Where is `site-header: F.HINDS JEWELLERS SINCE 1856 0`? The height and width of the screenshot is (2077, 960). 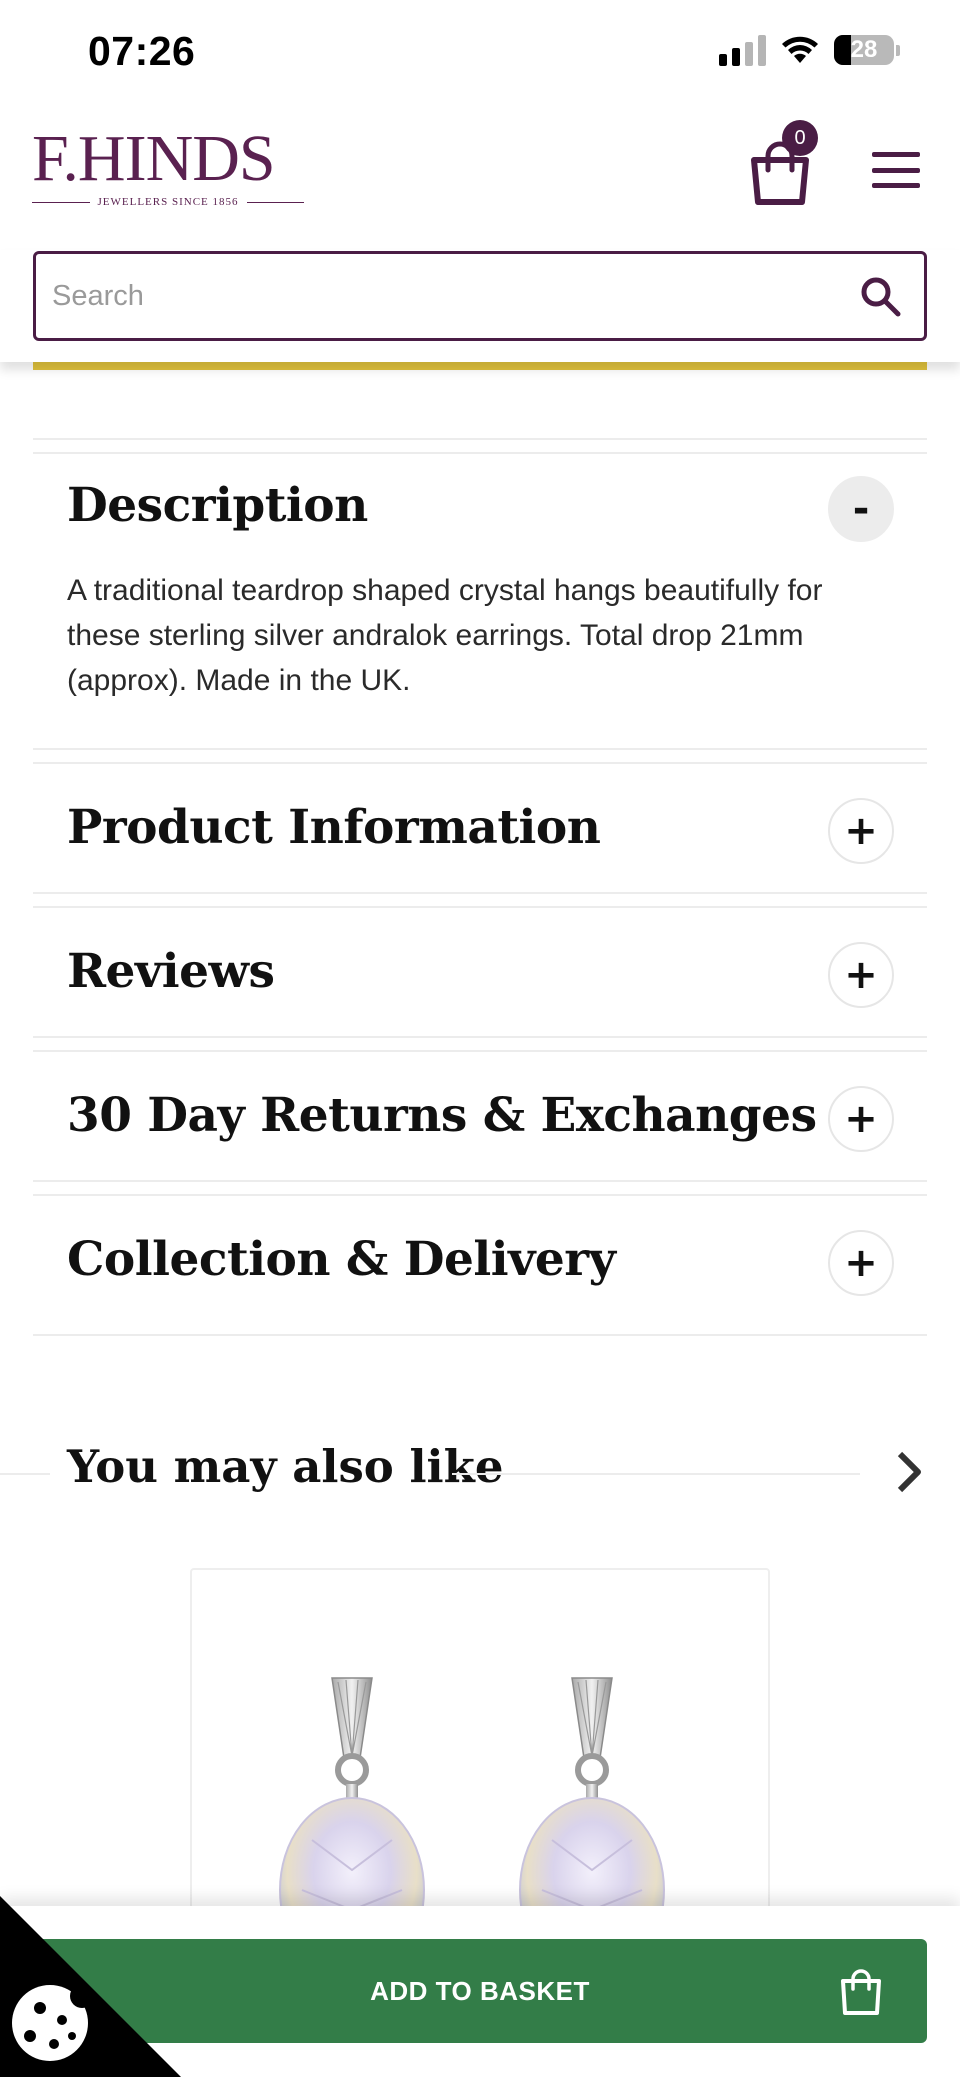
site-header: F.HINDS JEWELLERS SINCE 1856 0 is located at coordinates (480, 180).